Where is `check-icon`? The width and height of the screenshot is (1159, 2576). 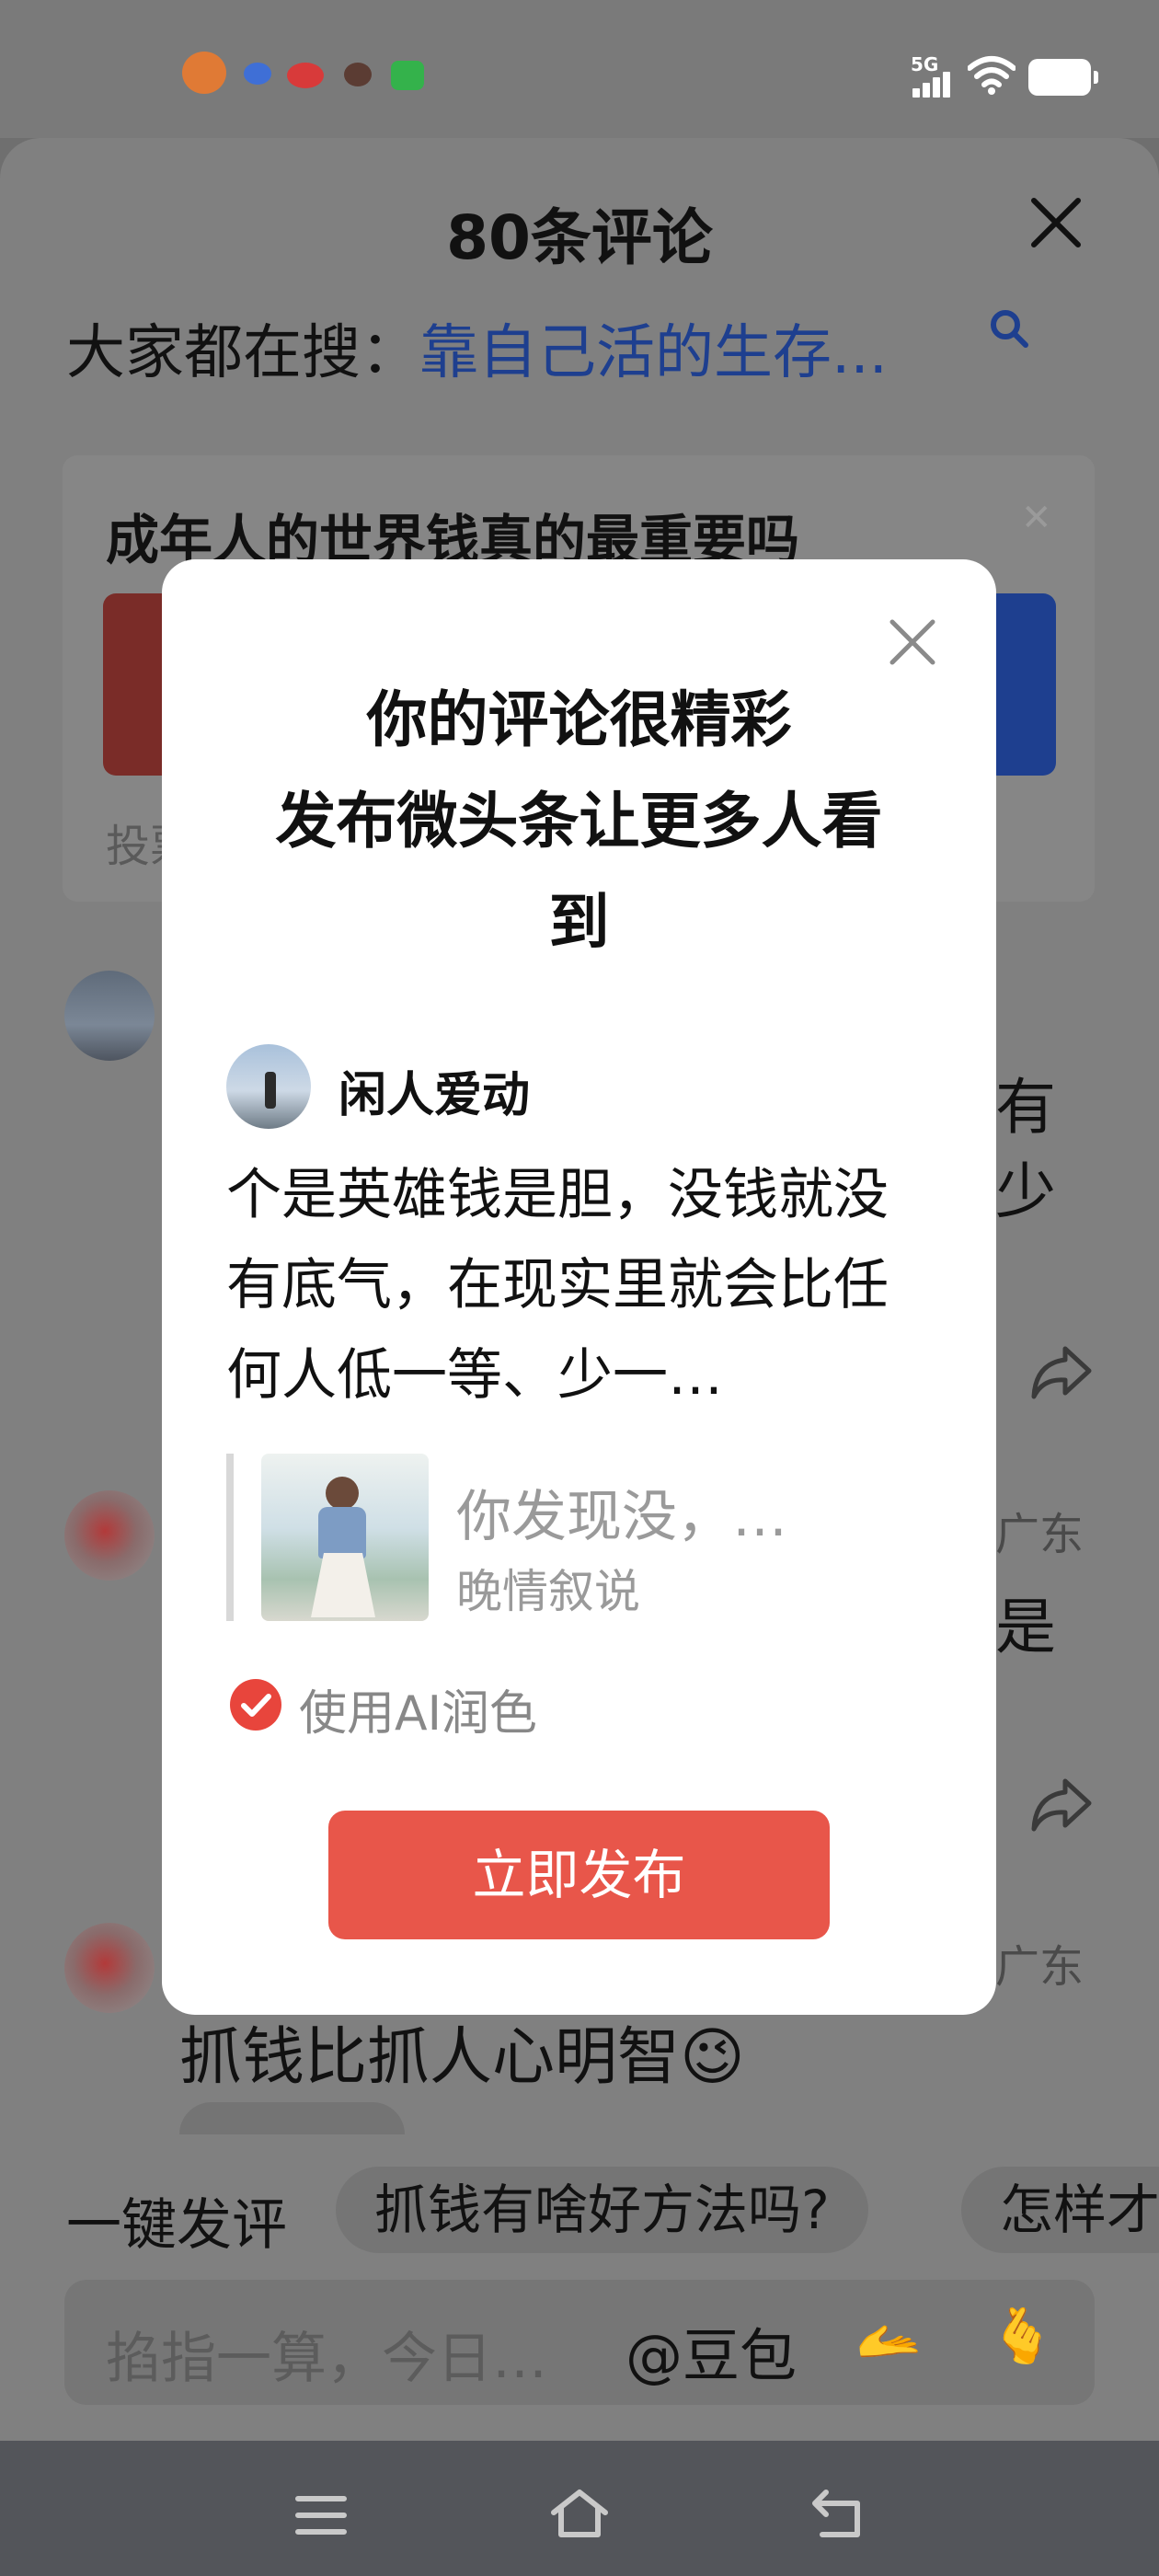 check-icon is located at coordinates (256, 1705).